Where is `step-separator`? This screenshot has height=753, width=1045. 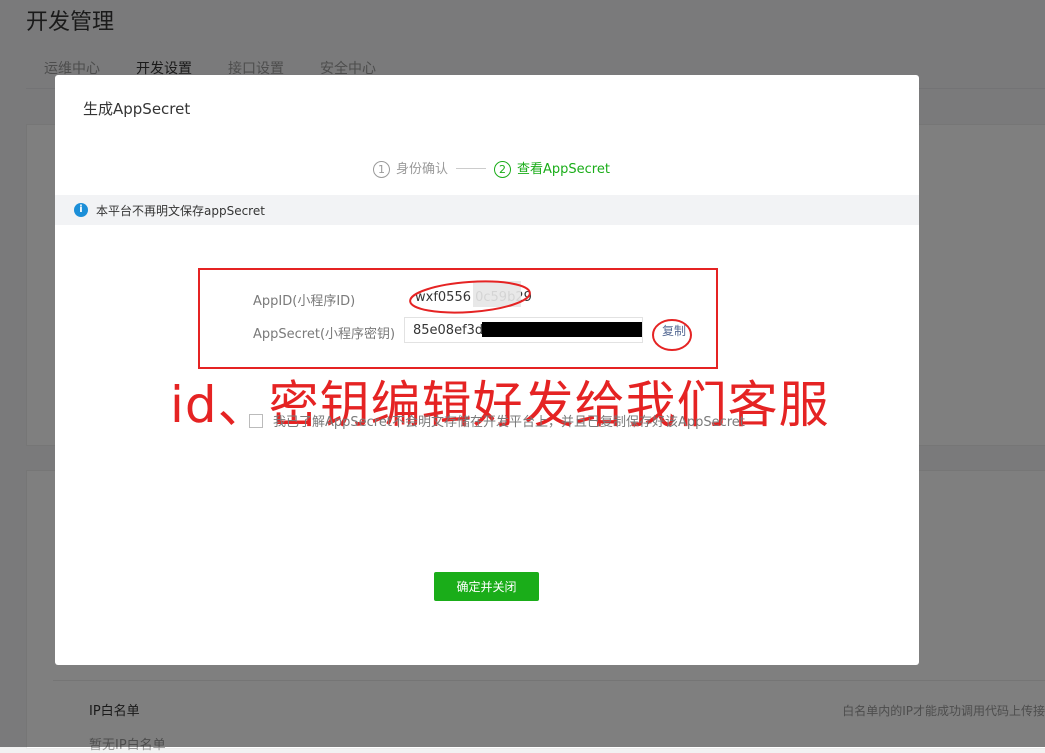
step-separator is located at coordinates (471, 168).